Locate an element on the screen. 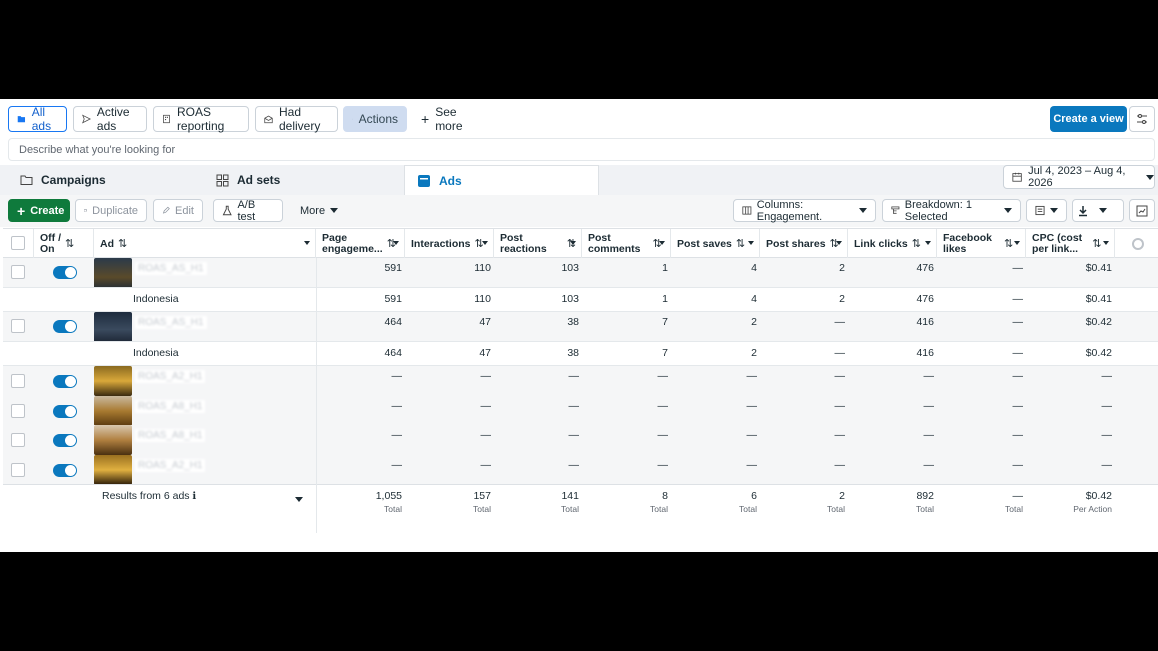  header-facebook-likes: Facebook likes ⇅ is located at coordinates (981, 244).